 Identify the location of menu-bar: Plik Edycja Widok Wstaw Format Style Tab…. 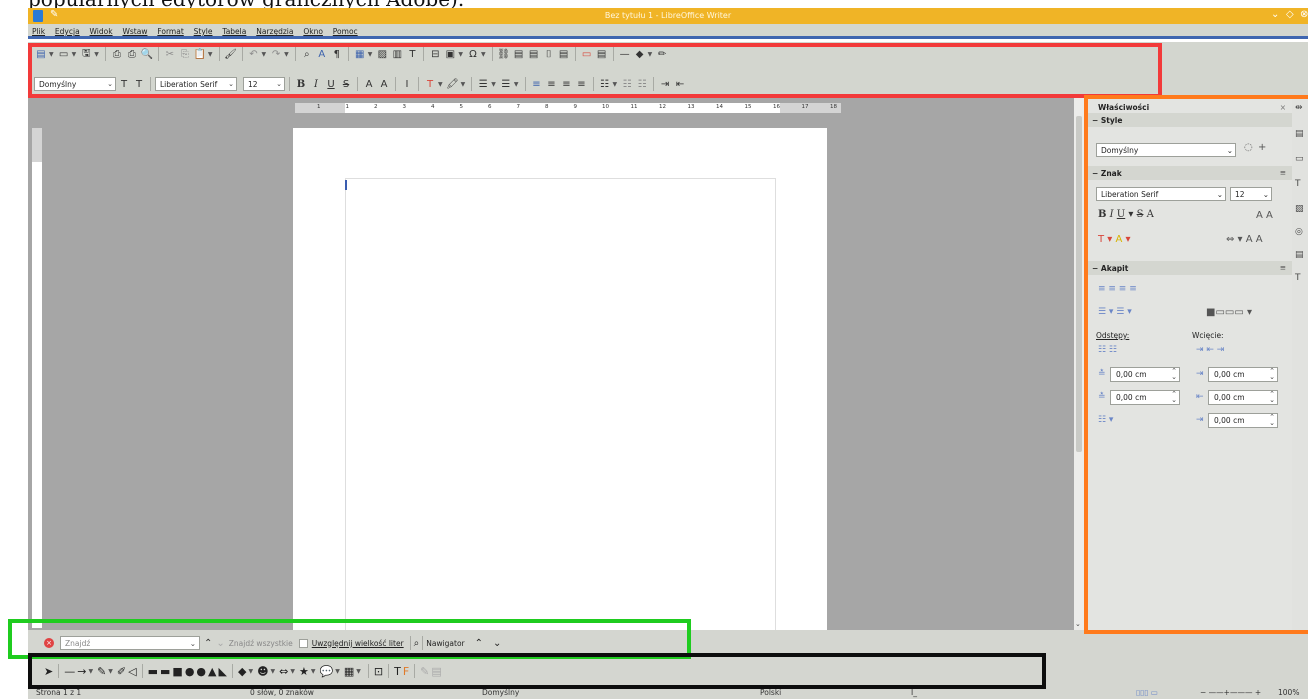
(668, 31).